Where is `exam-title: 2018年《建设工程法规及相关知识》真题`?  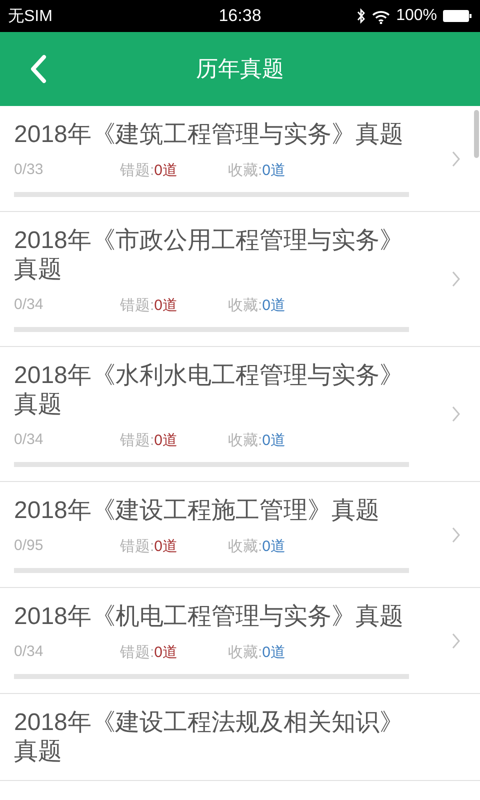
exam-title: 2018年《建设工程法规及相关知识》真题 is located at coordinates (209, 737).